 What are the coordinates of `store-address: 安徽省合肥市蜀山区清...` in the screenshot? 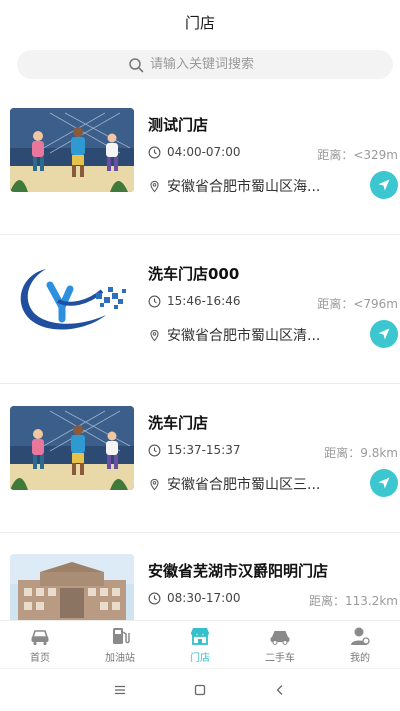 It's located at (234, 335).